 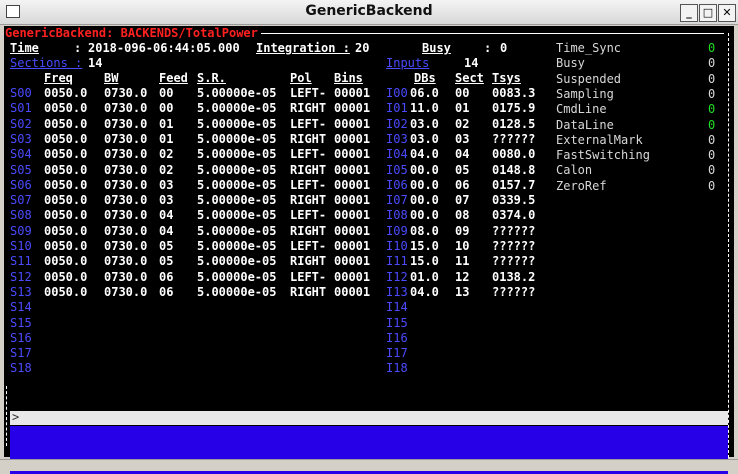 What do you see at coordinates (397, 231) in the screenshot?
I see `input-id: I09` at bounding box center [397, 231].